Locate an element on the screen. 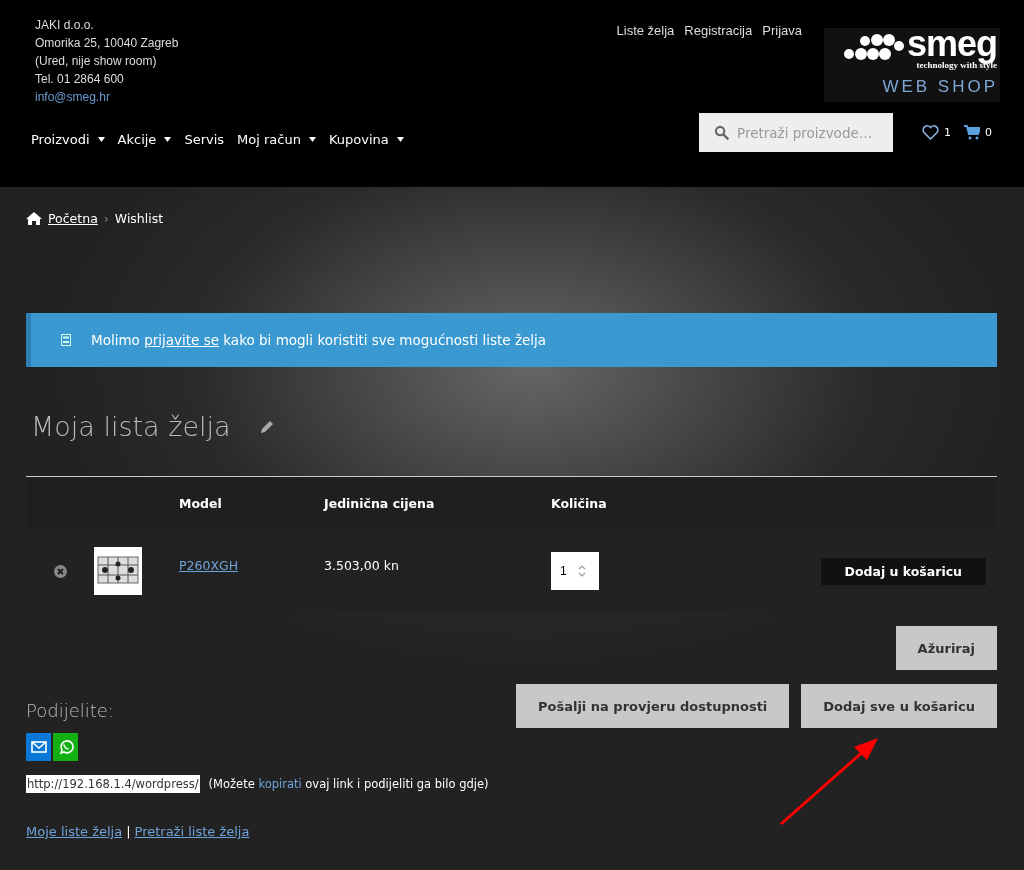  pencil-icon is located at coordinates (266, 426).